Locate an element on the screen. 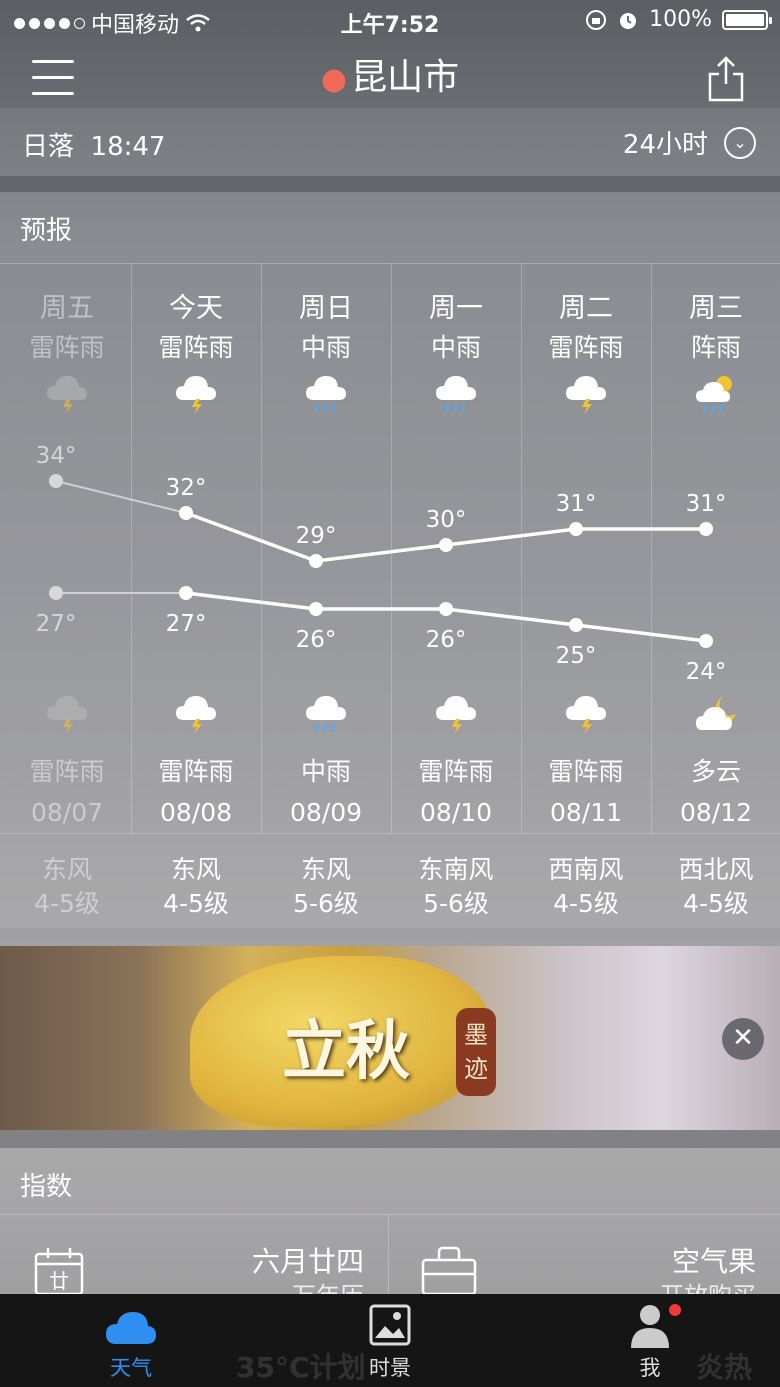 This screenshot has width=780, height=1387. tab-weather: 天气 is located at coordinates (131, 1340).